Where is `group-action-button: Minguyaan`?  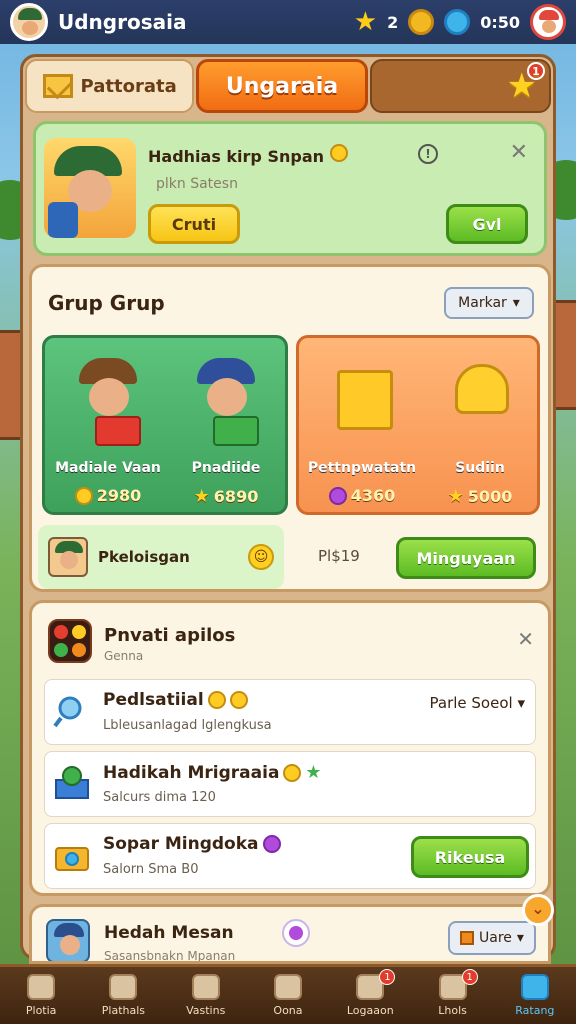 group-action-button: Minguyaan is located at coordinates (466, 558).